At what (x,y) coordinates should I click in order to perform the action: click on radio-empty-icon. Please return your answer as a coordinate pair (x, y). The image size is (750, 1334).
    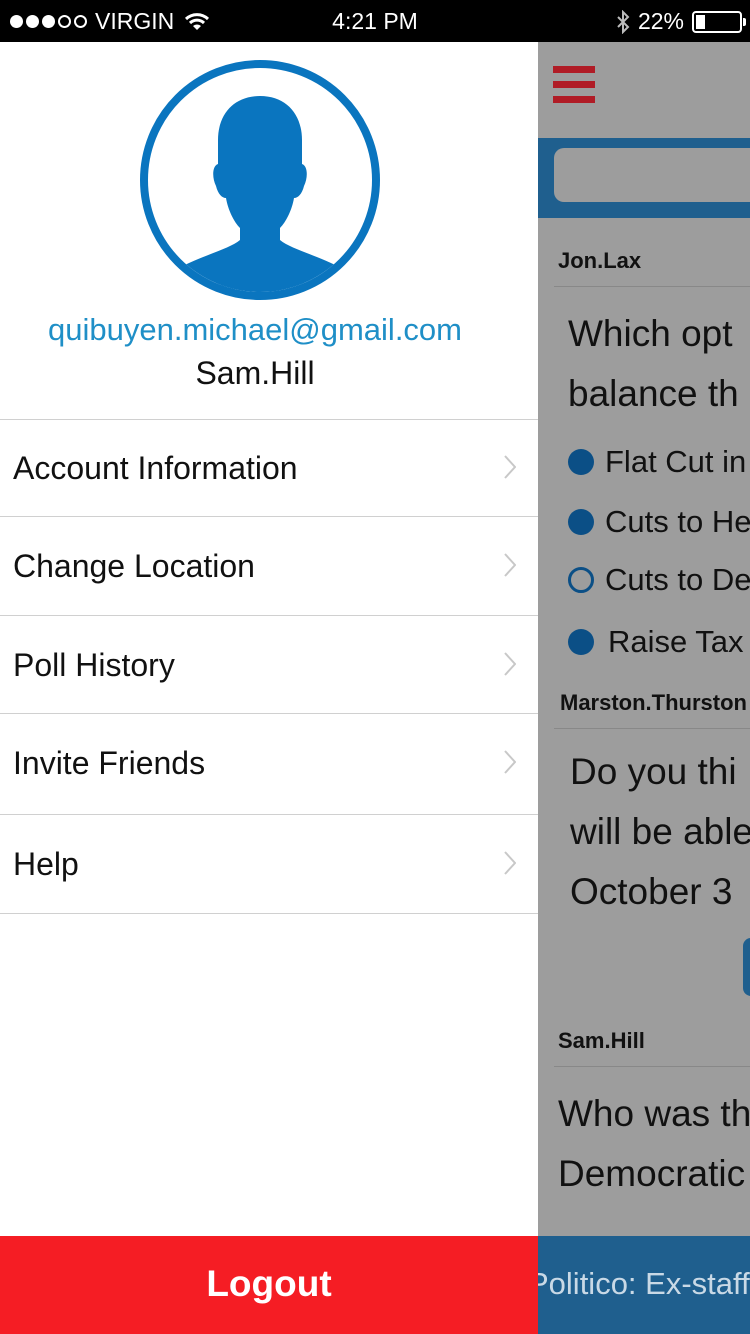
    Looking at the image, I should click on (581, 580).